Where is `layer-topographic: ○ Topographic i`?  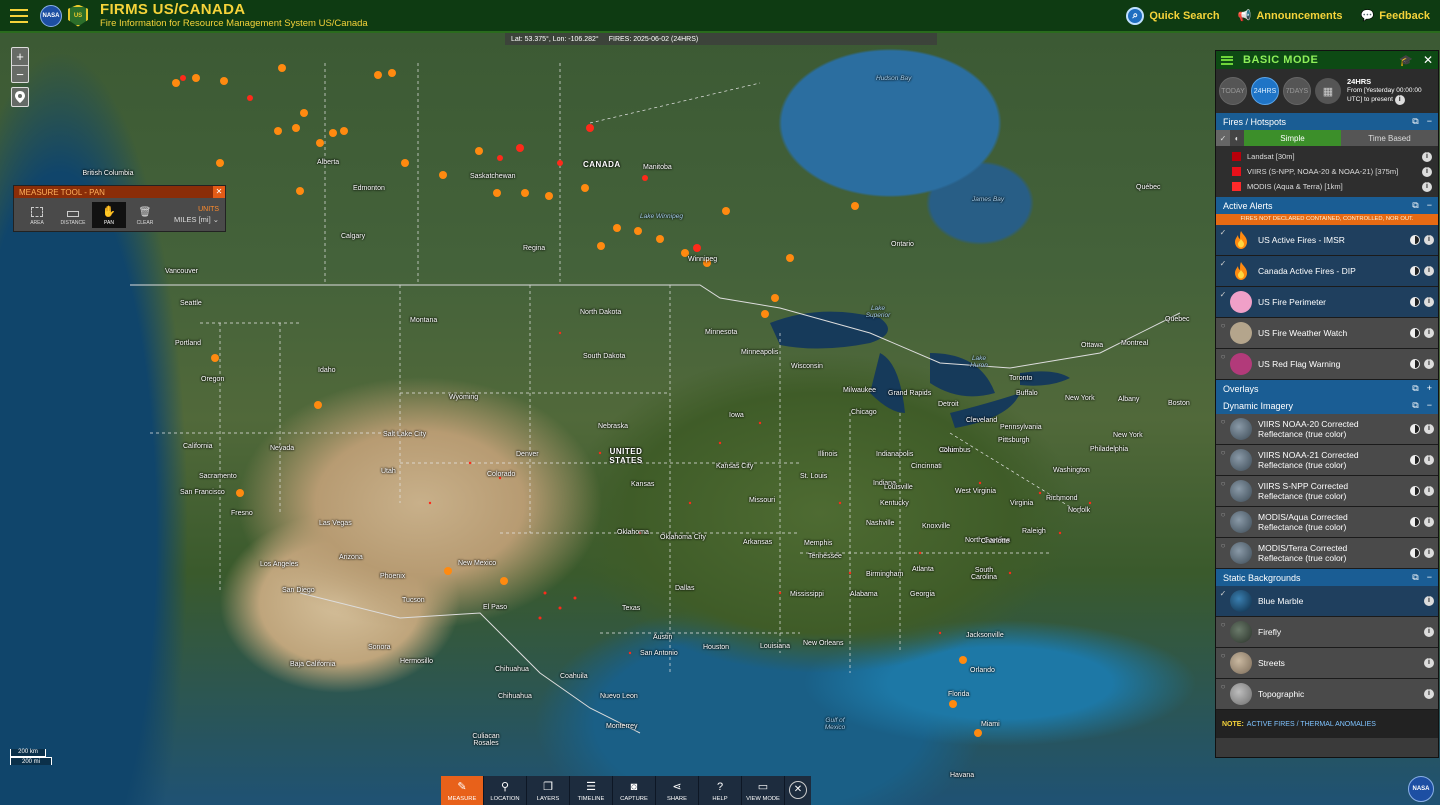 layer-topographic: ○ Topographic i is located at coordinates (1327, 694).